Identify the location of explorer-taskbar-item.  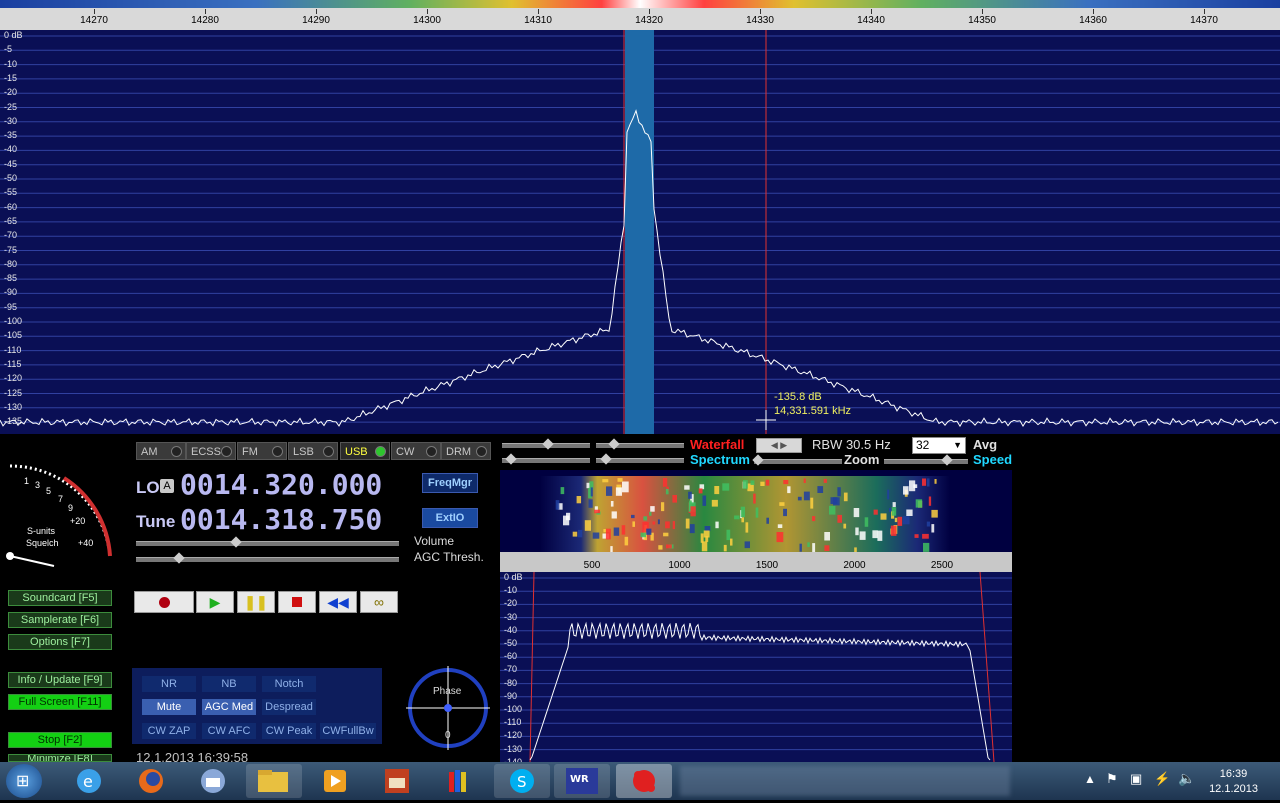
(274, 781).